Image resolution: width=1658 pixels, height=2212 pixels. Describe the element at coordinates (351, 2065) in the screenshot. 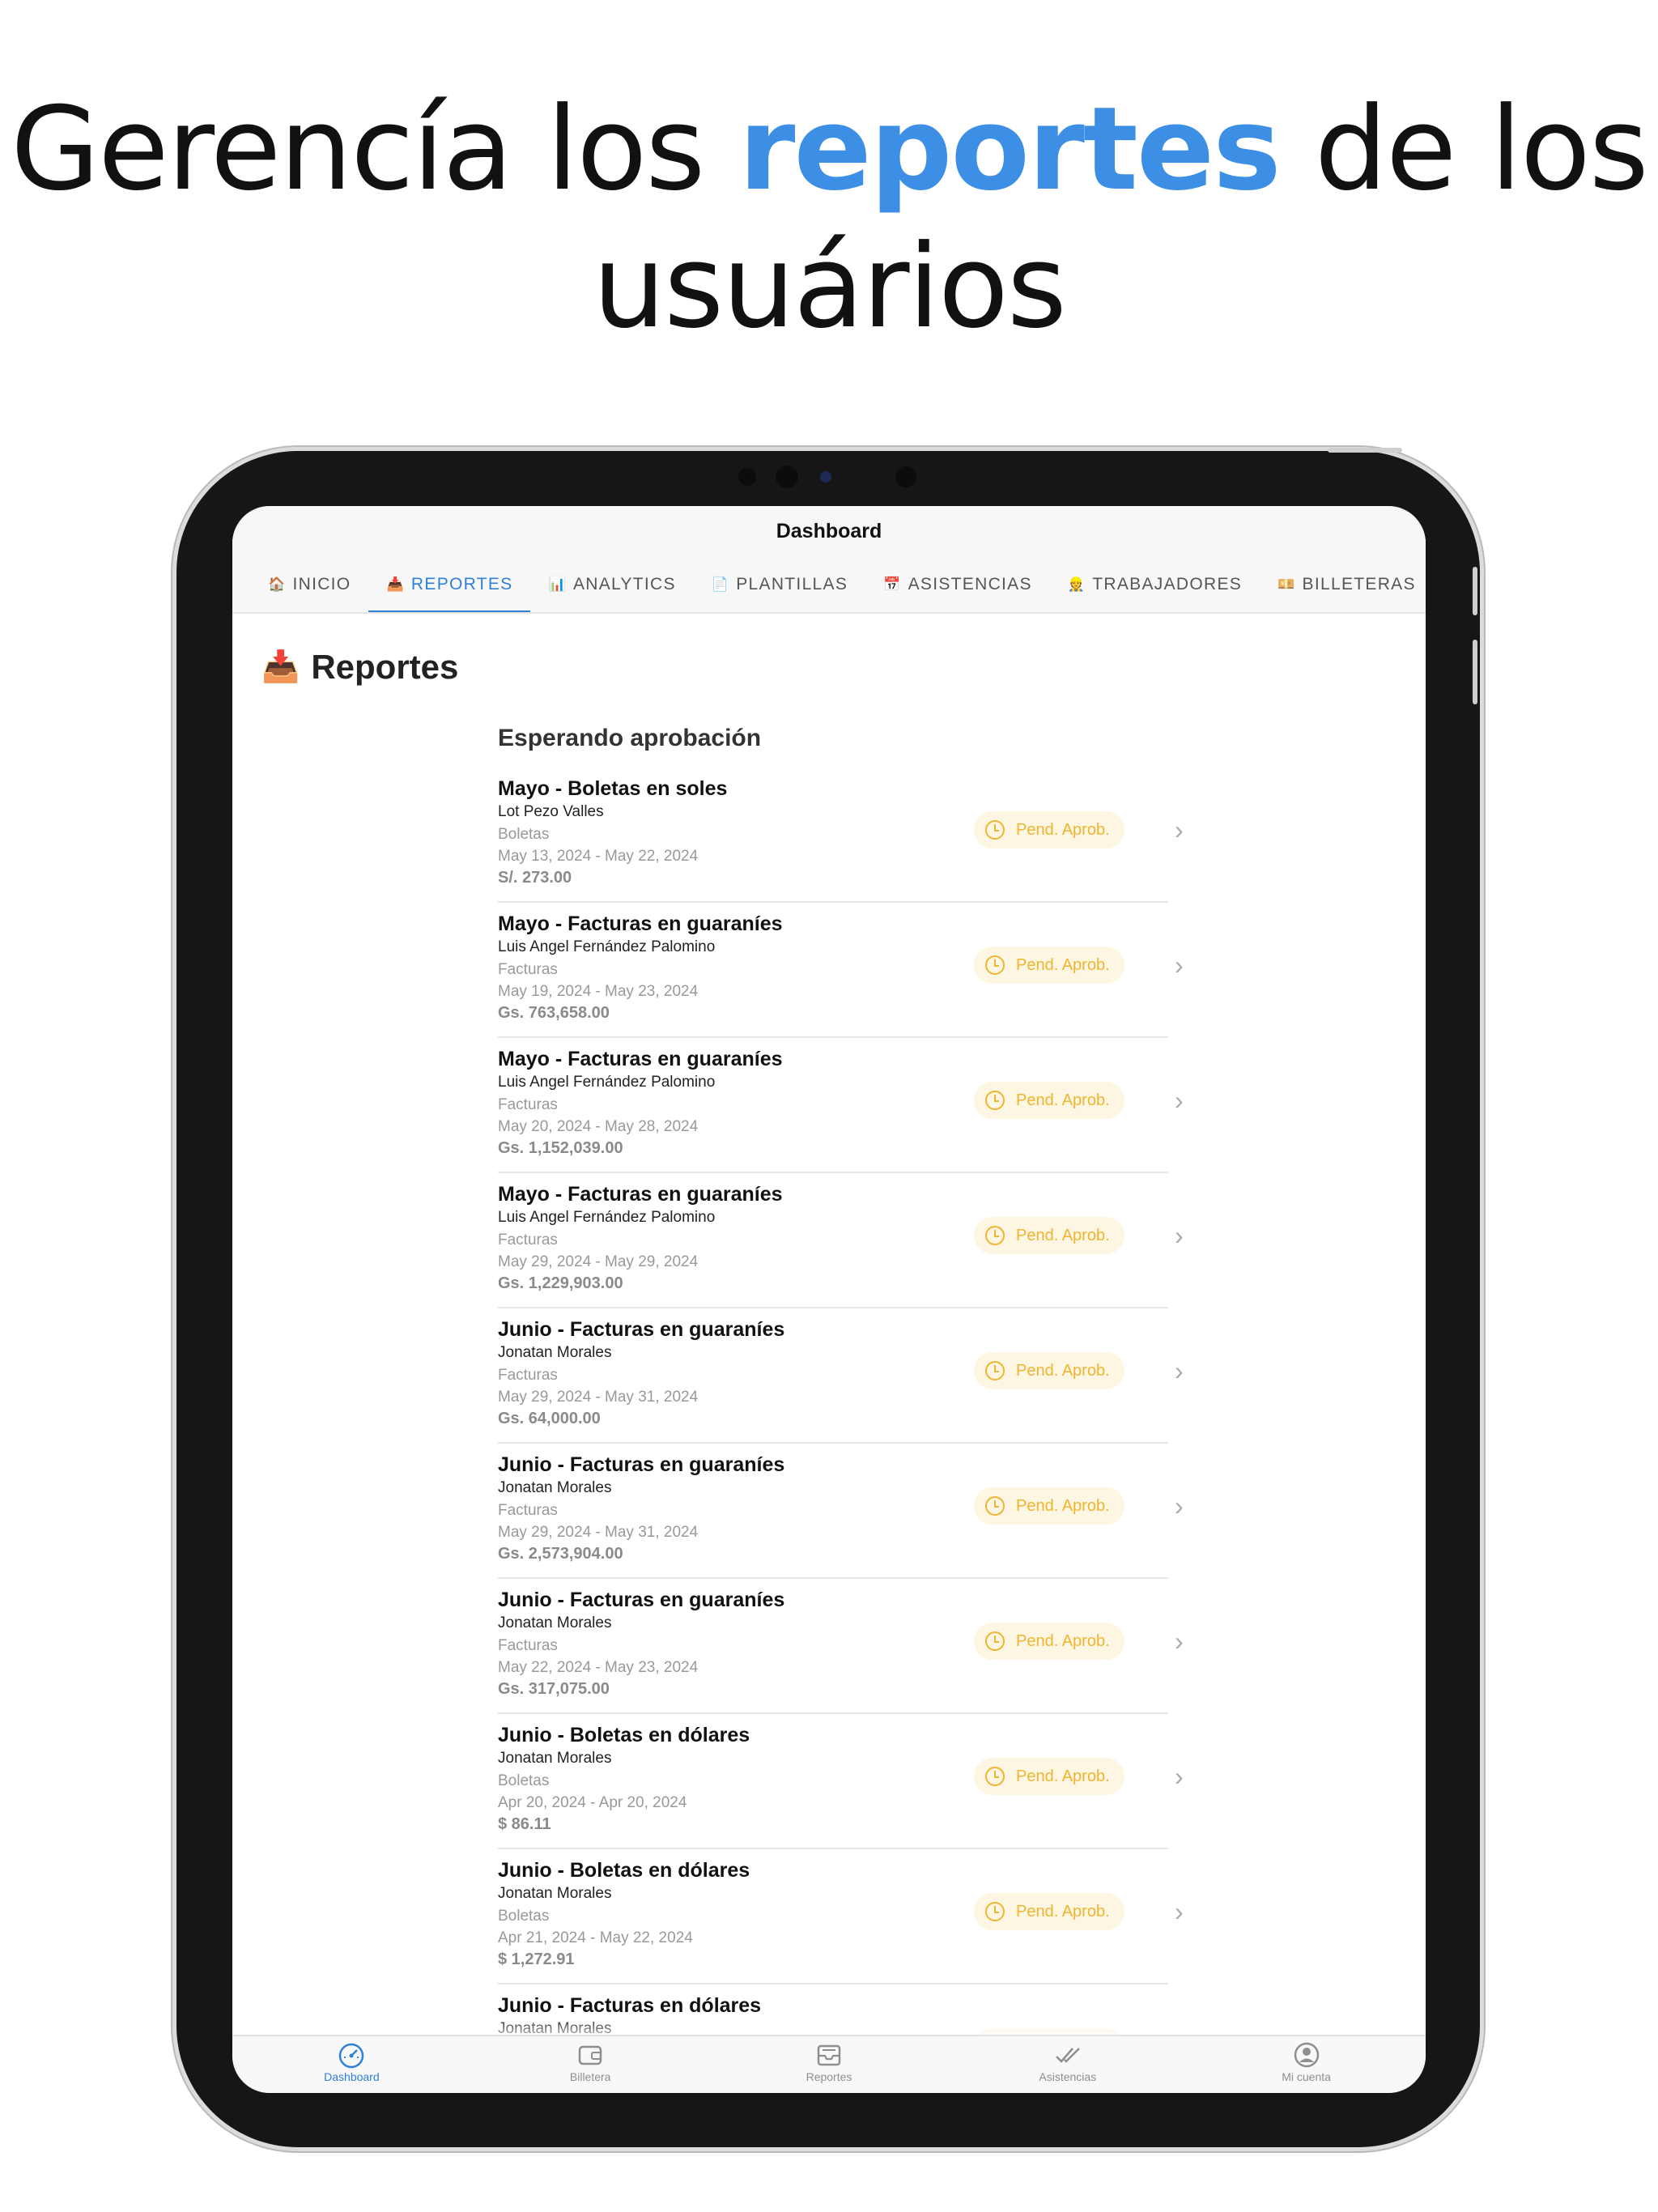

I see `bottom-tab-dashboard: Dashboard` at that location.